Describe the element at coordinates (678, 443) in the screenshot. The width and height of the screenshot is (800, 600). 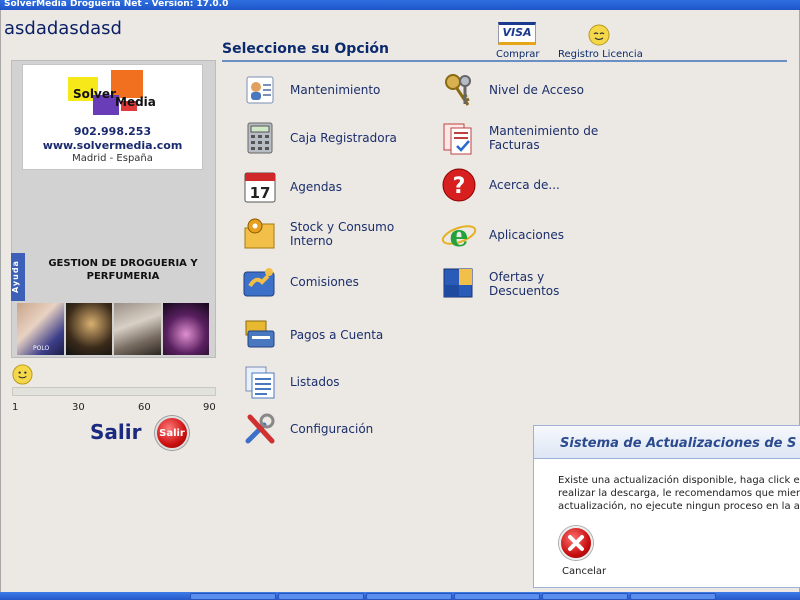
I see `update-dialog-title: Sistema de Actualizaciones de S` at that location.